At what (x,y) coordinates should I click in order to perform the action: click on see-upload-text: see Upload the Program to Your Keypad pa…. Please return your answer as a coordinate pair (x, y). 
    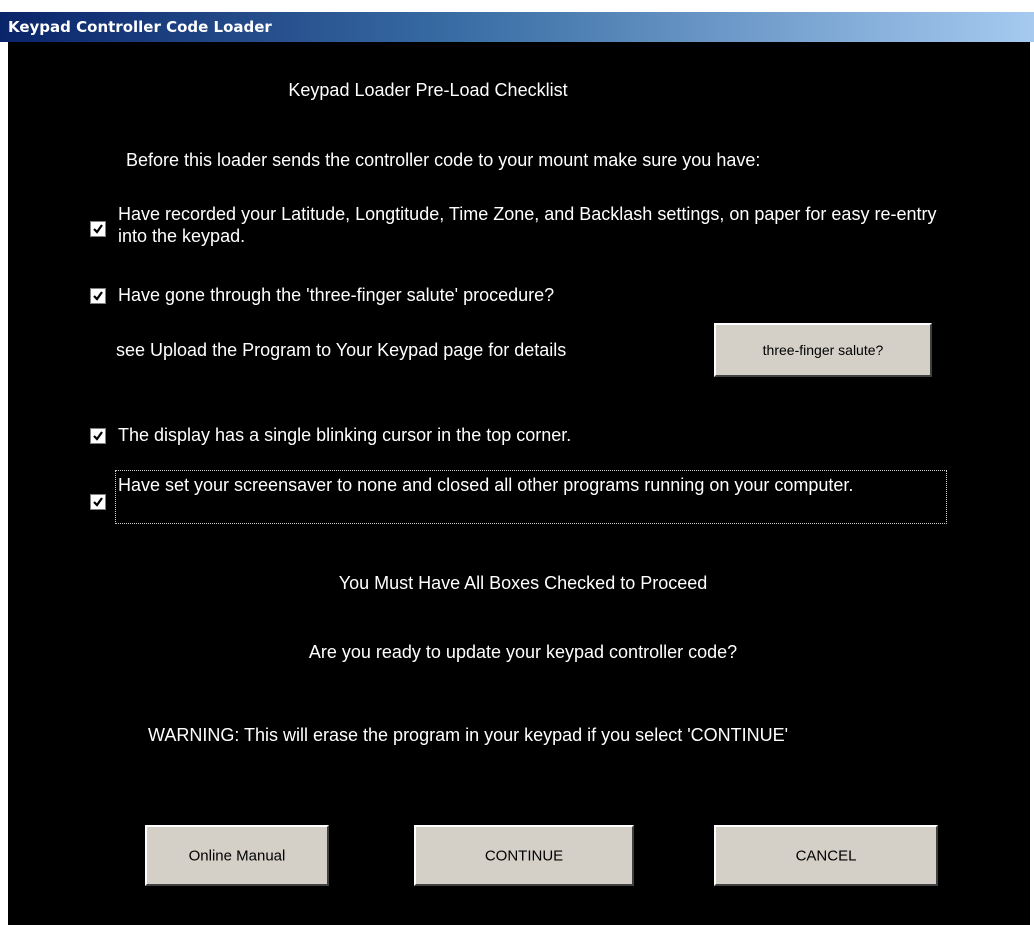
    Looking at the image, I should click on (341, 350).